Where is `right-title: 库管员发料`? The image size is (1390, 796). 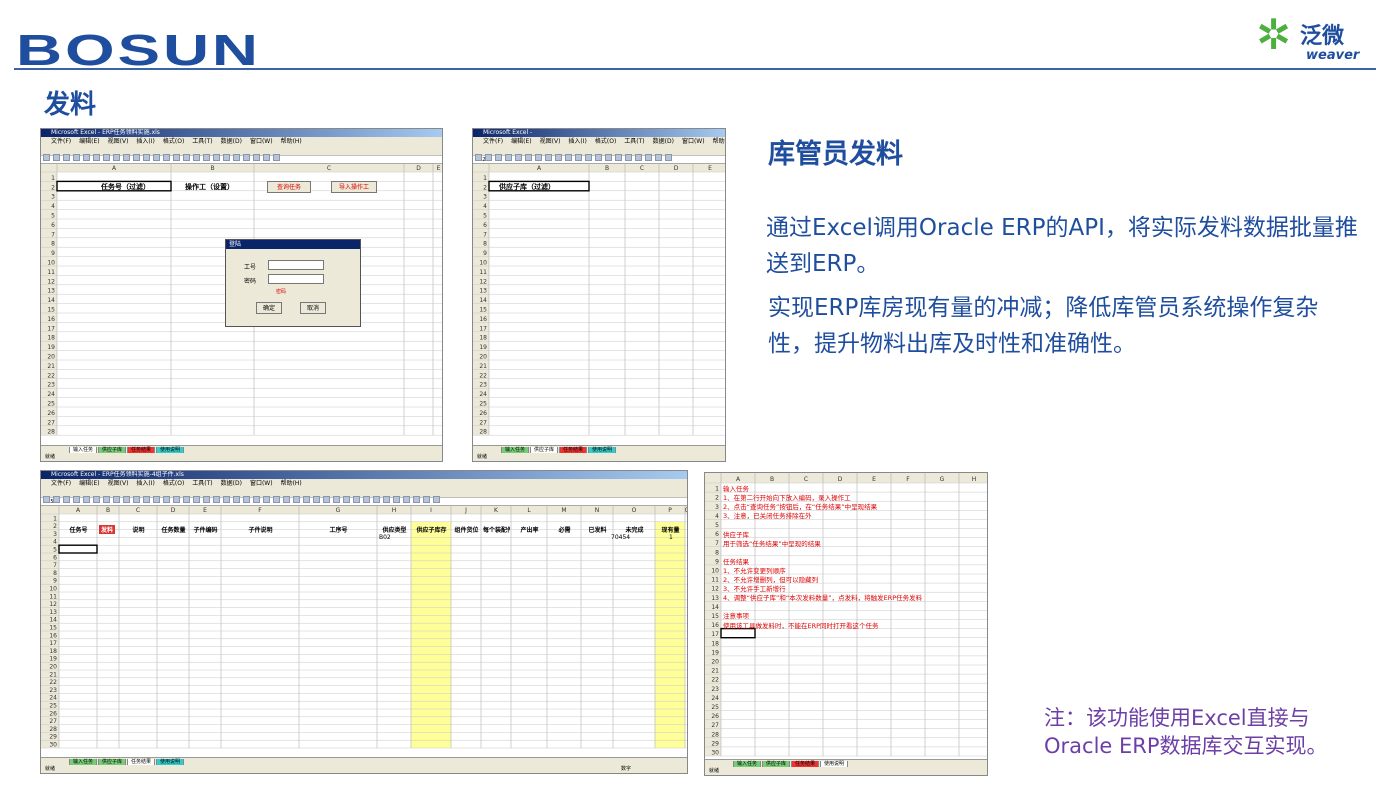 right-title: 库管员发料 is located at coordinates (835, 154).